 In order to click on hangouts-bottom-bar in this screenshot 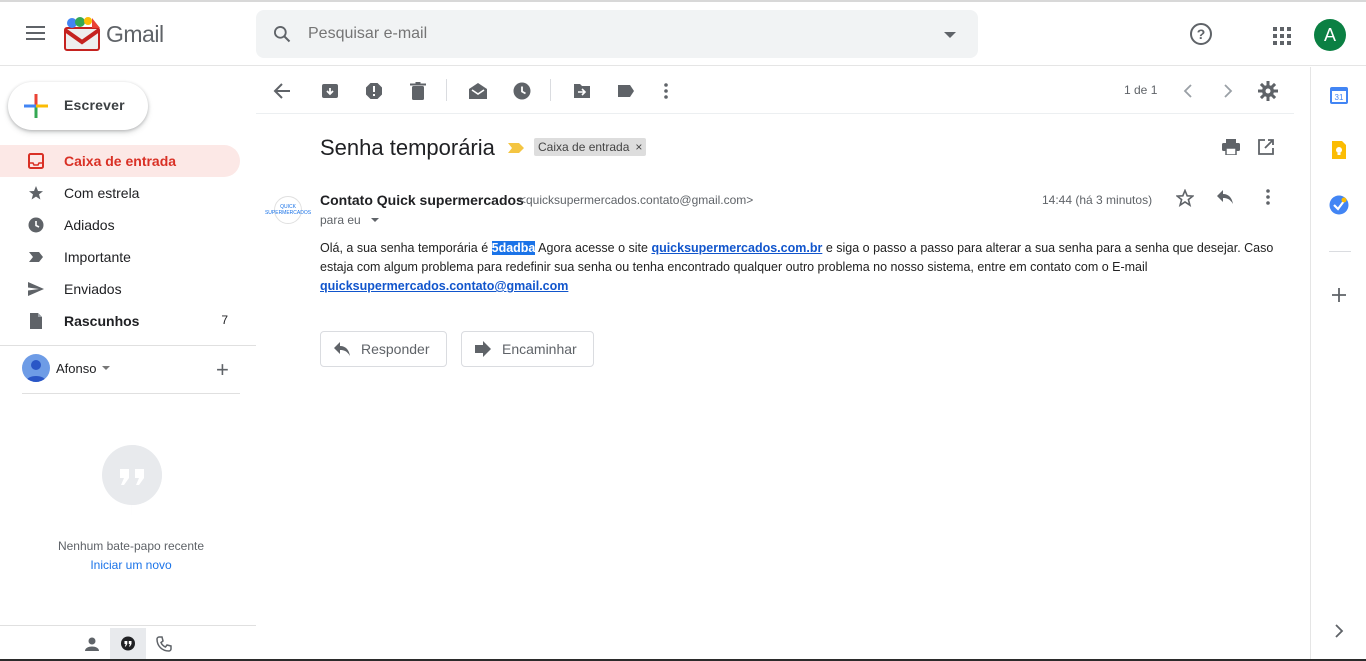, I will do `click(128, 643)`.